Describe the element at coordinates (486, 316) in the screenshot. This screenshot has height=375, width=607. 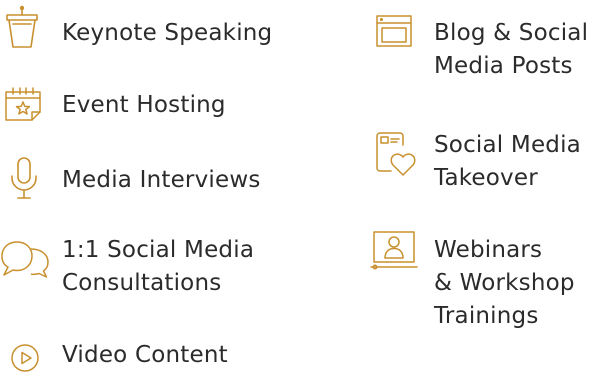
I see `service-label: Trainings` at that location.